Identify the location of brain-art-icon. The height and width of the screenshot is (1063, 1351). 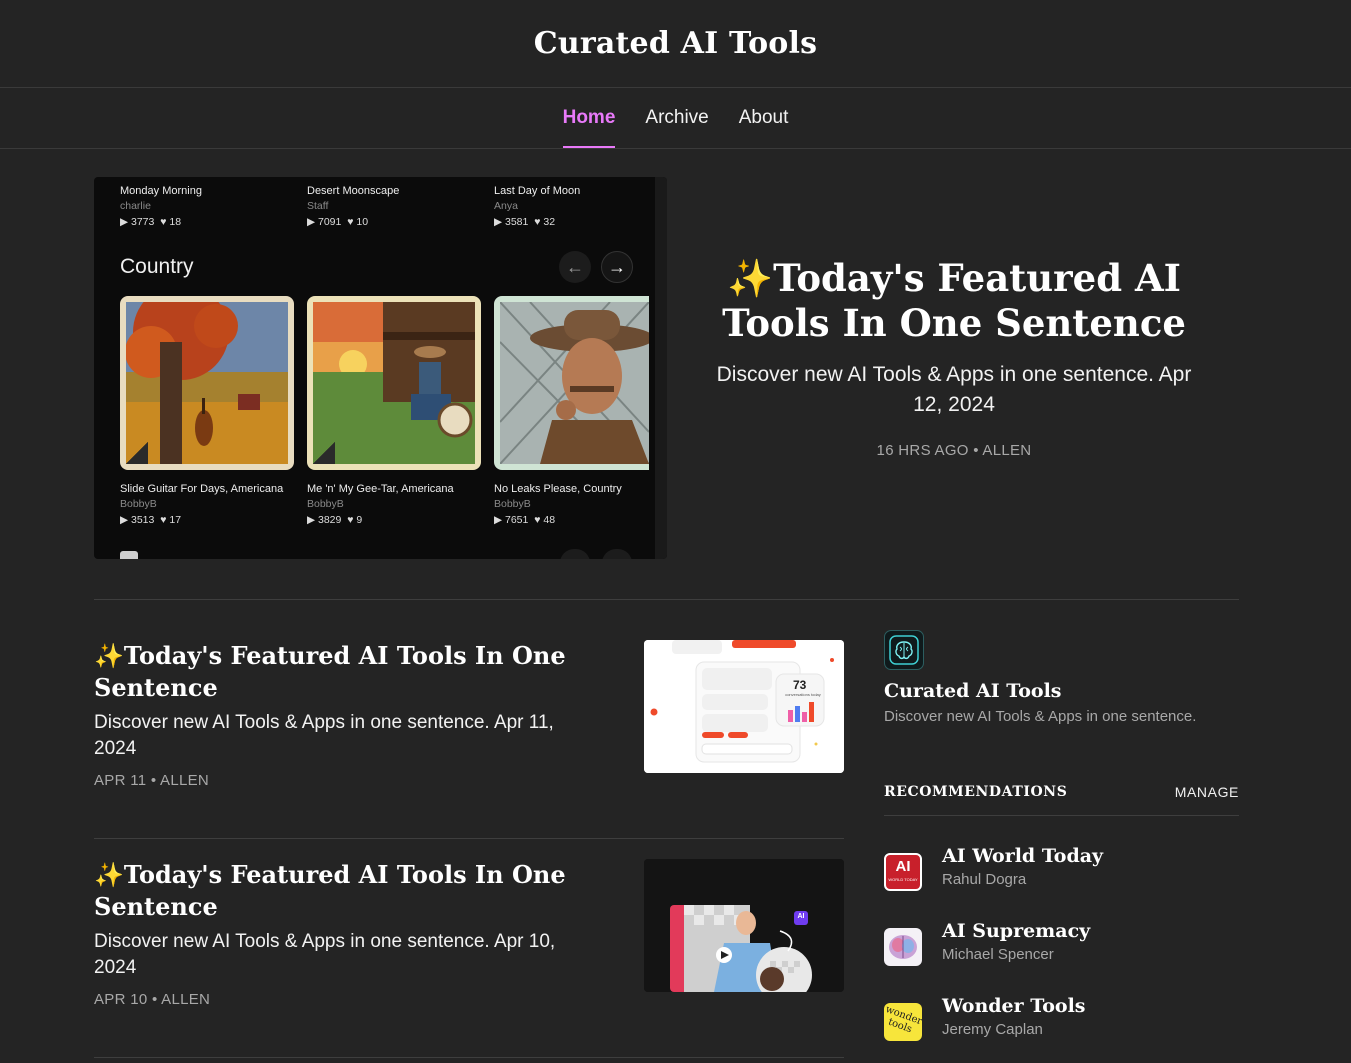
(903, 947).